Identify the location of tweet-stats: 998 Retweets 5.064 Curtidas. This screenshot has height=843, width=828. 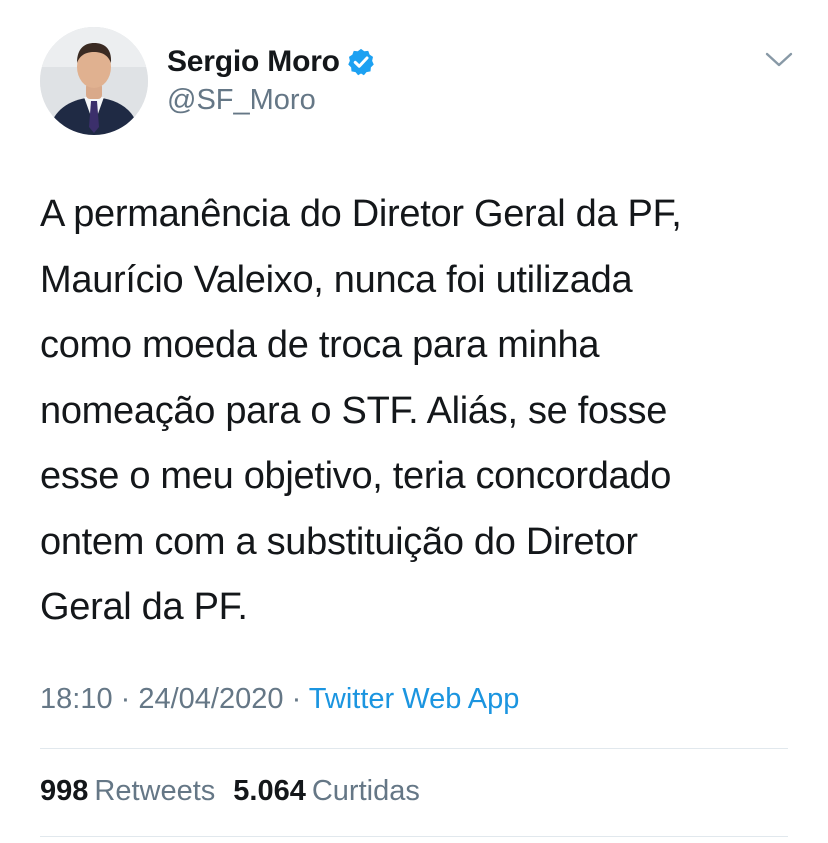
(230, 791).